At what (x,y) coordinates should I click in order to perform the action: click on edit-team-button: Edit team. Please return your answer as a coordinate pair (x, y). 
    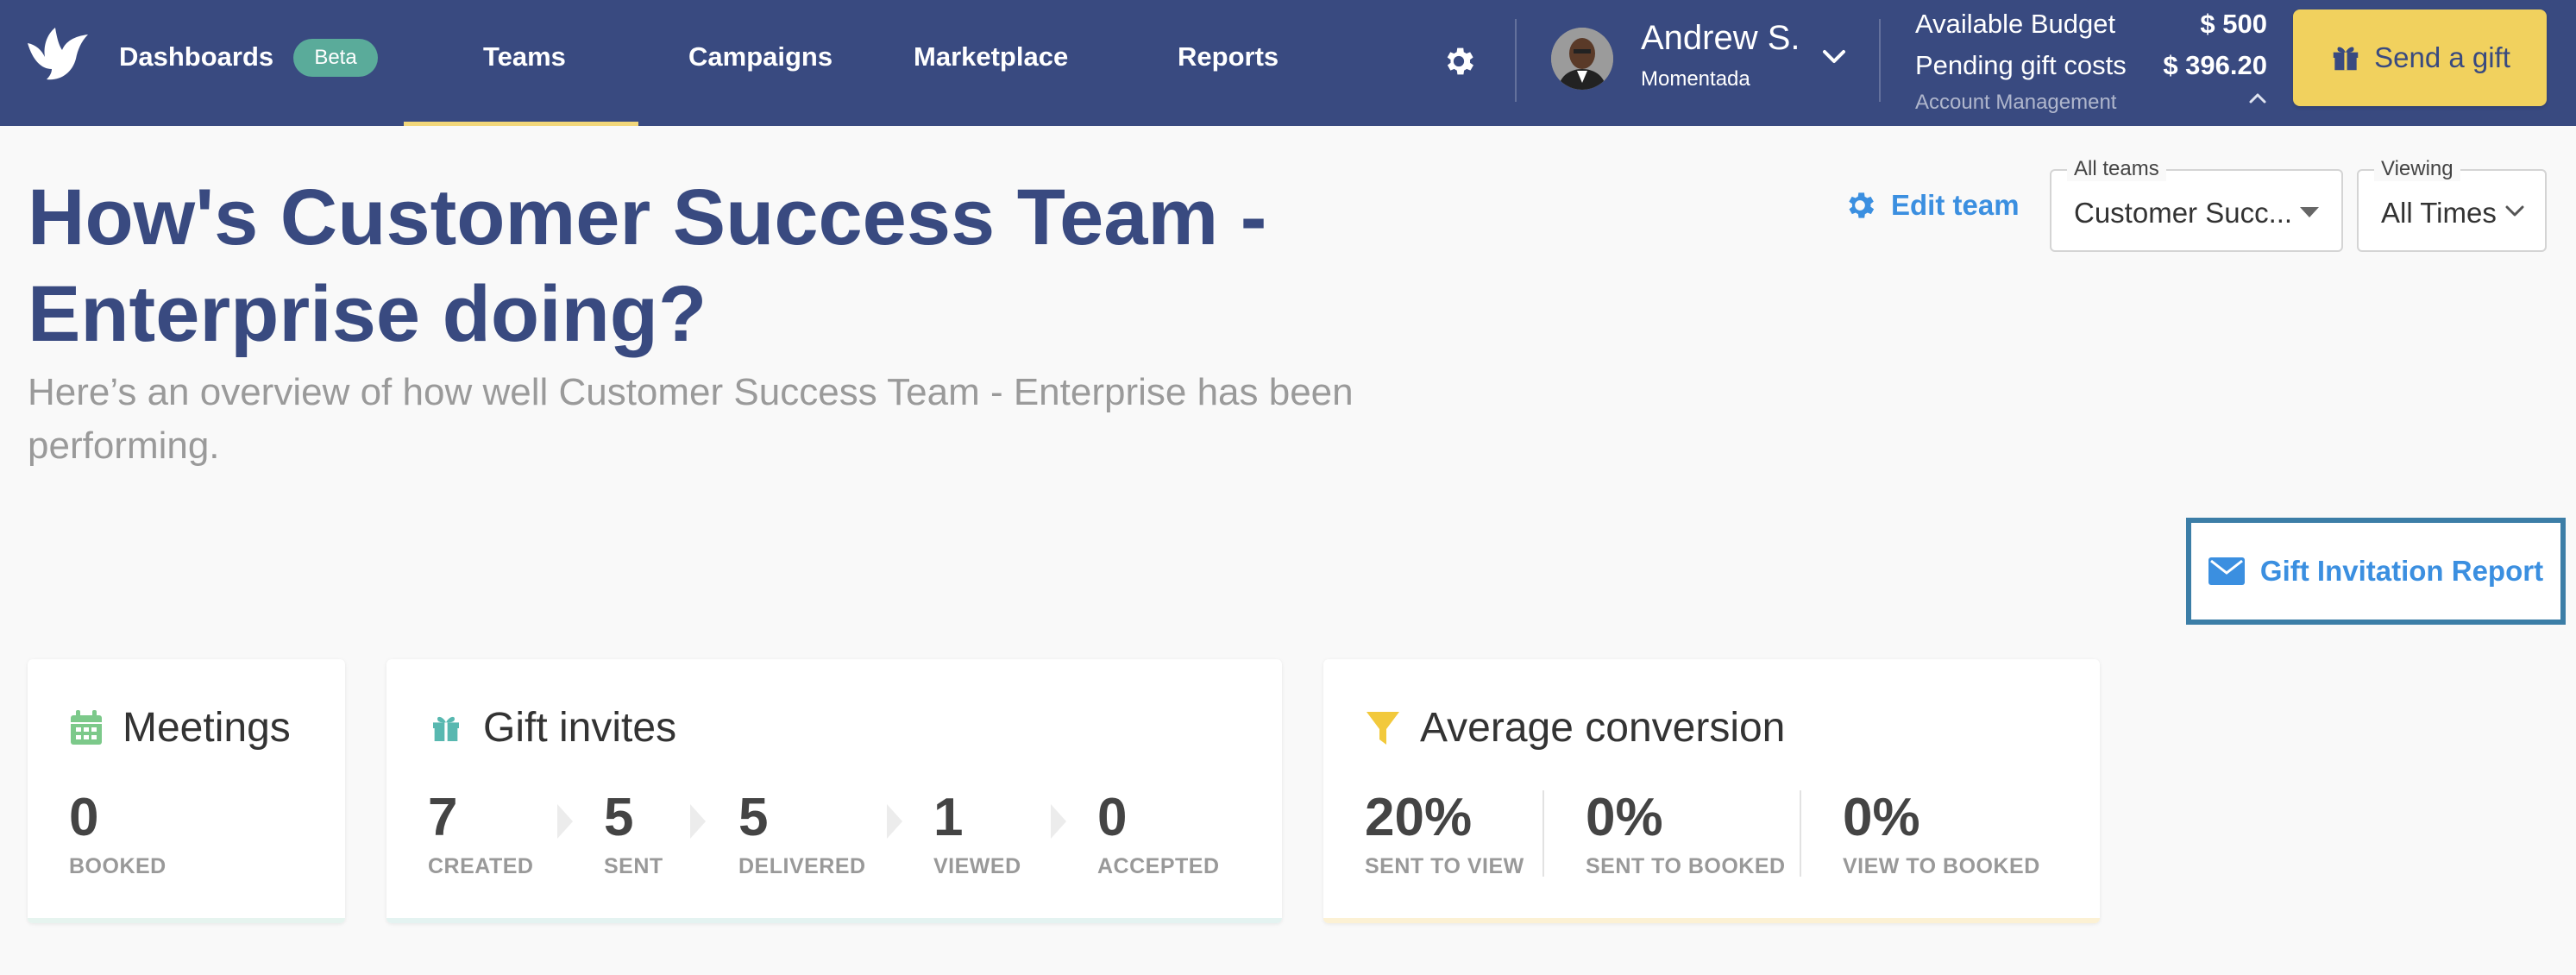
    Looking at the image, I should click on (1931, 205).